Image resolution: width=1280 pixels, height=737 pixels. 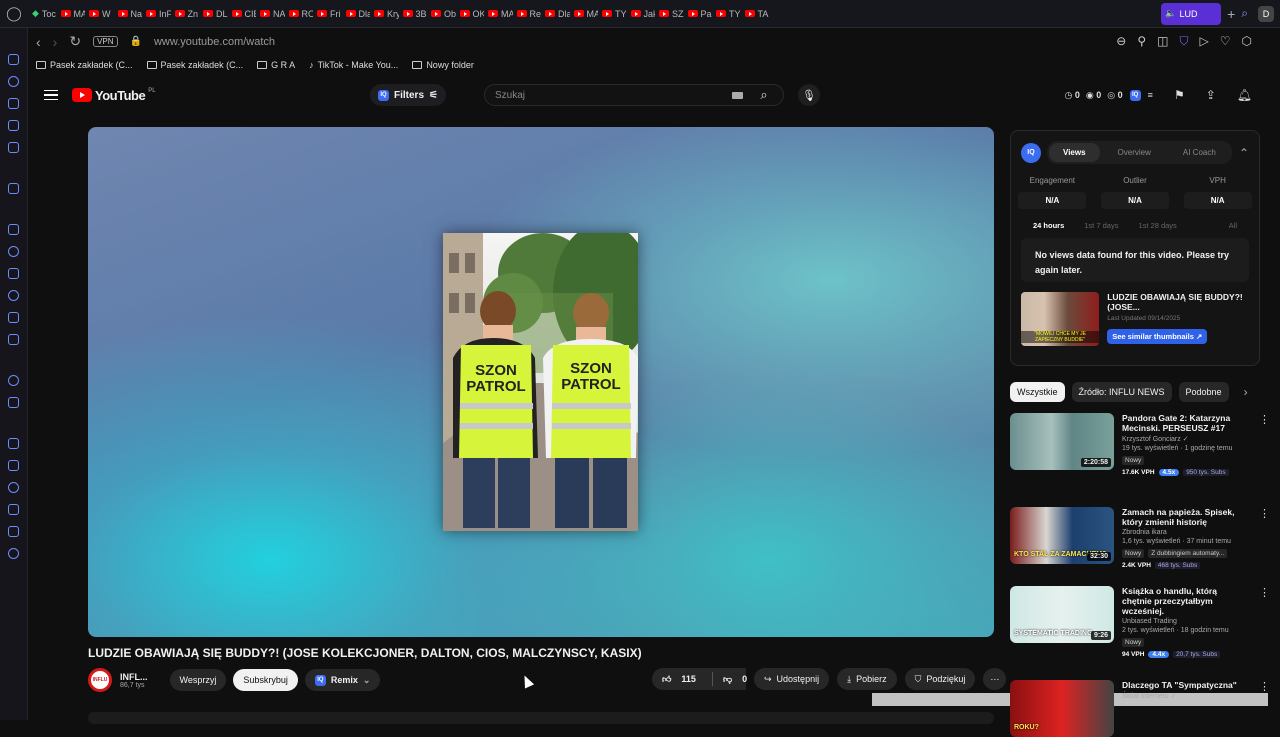 What do you see at coordinates (1179, 95) in the screenshot?
I see `ribbon-icon: ⚑` at bounding box center [1179, 95].